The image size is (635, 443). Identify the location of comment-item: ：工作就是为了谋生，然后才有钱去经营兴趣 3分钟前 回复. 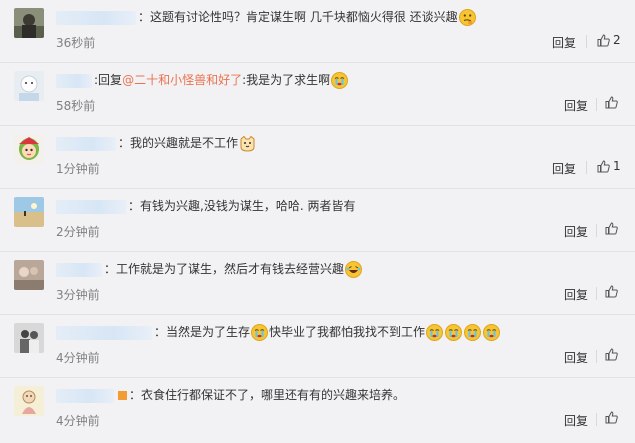
(317, 283).